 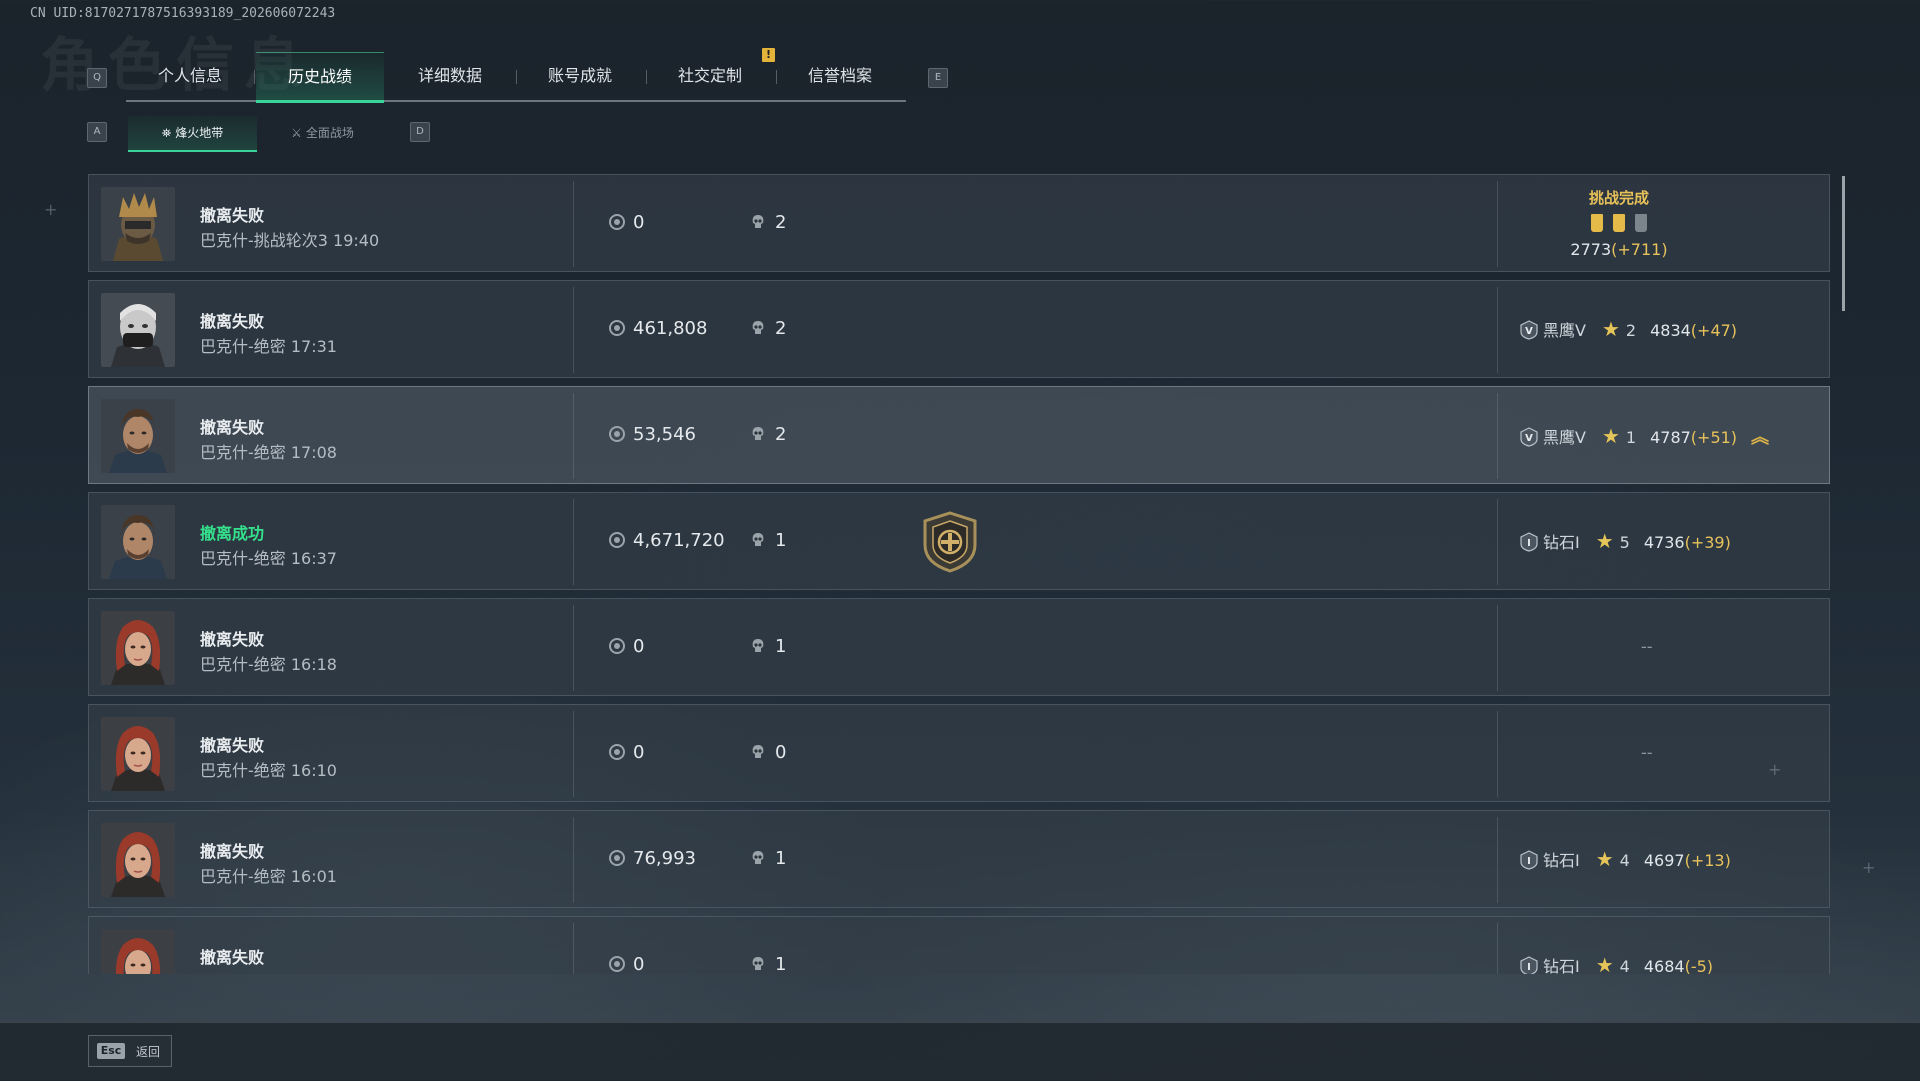 I want to click on map-and-time: 巴克什-绝密 15:53, so click(x=268, y=971).